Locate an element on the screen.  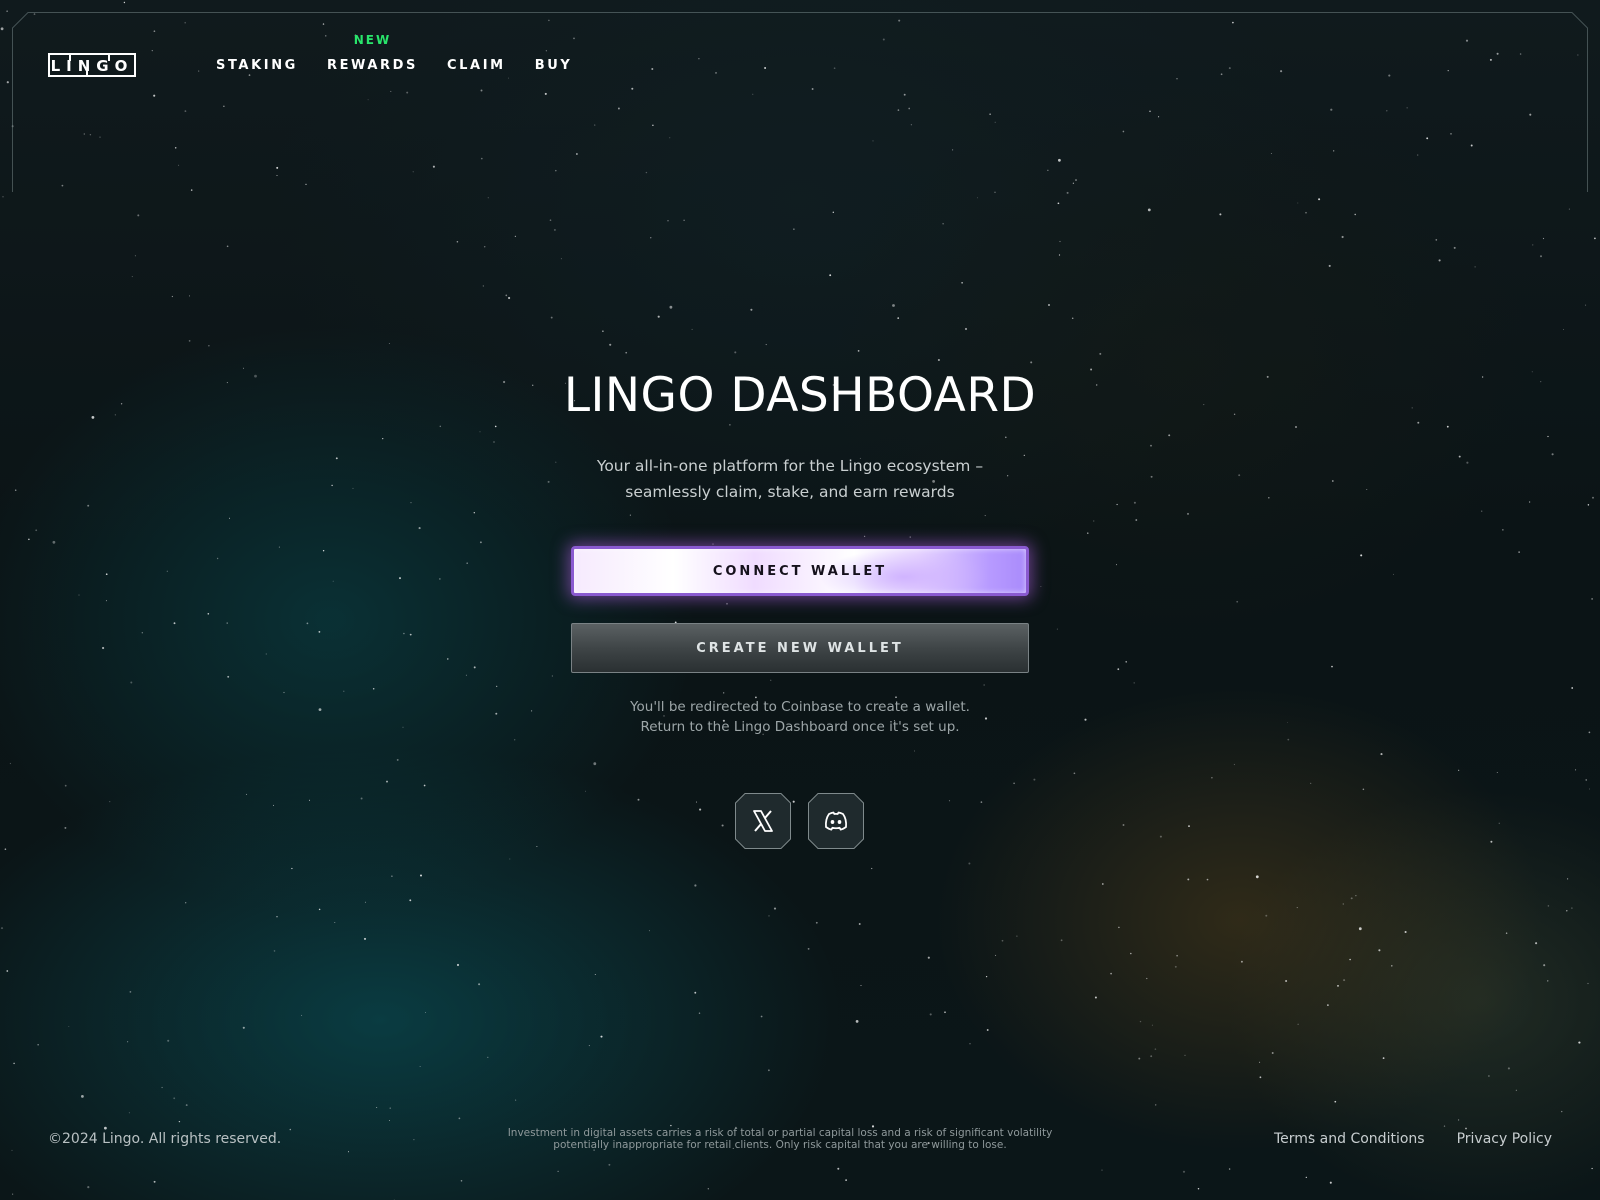
main-nav: STAKING NEW REWARDS CLAIM BUY is located at coordinates (408, 55).